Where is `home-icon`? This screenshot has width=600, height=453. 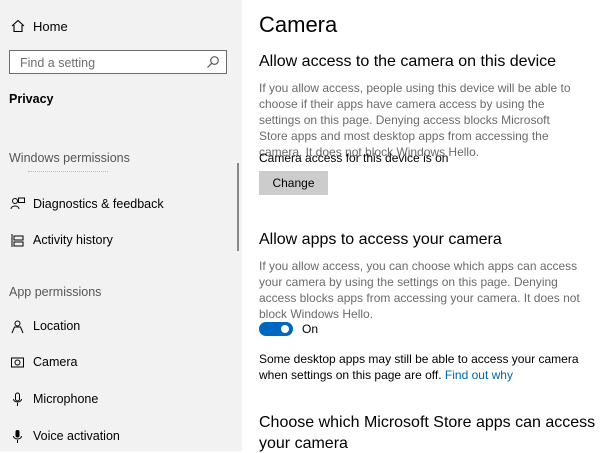
home-icon is located at coordinates (18, 26).